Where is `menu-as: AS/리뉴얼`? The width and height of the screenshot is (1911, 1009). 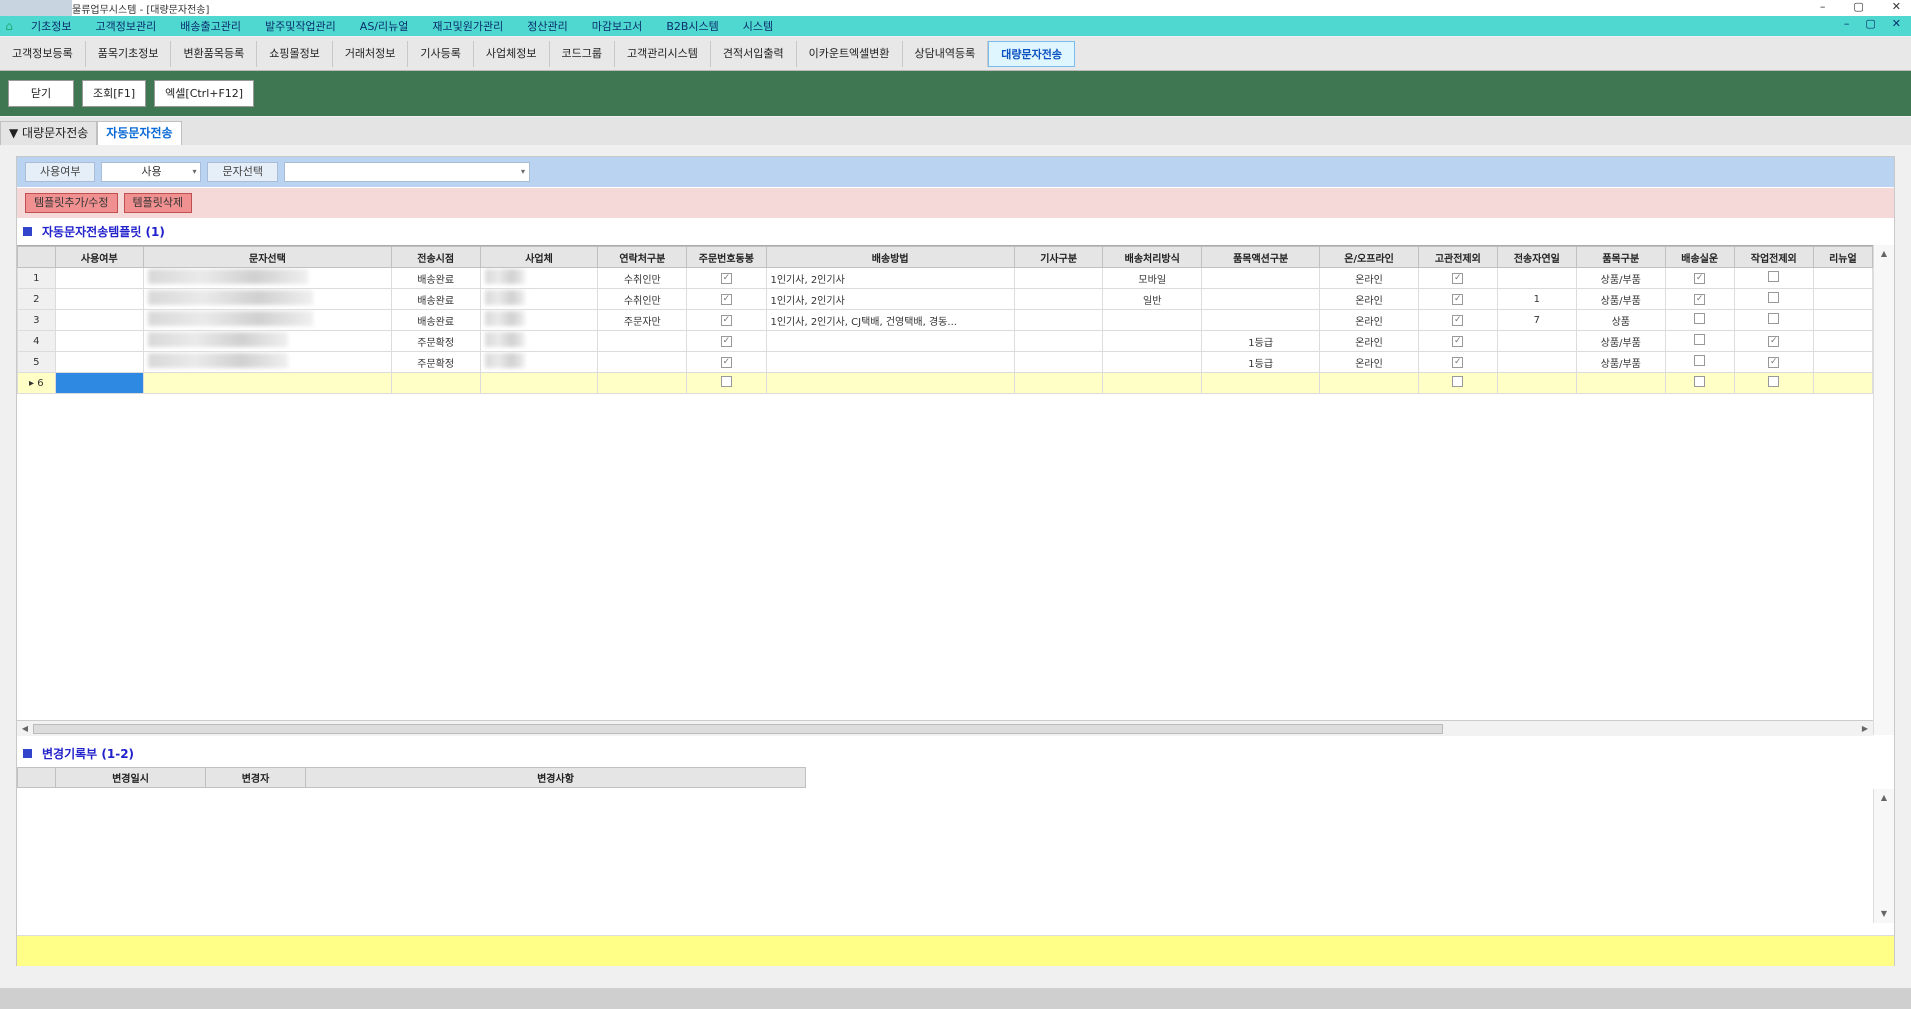 menu-as: AS/리뉴얼 is located at coordinates (384, 26).